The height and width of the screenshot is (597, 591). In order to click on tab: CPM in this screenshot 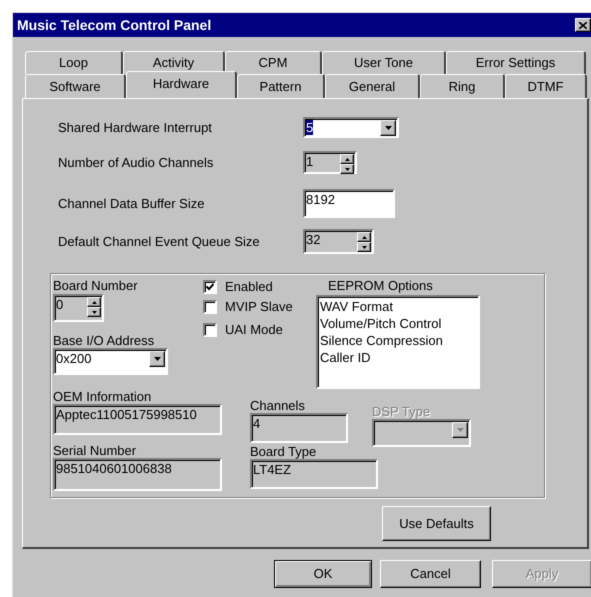, I will do `click(273, 62)`.